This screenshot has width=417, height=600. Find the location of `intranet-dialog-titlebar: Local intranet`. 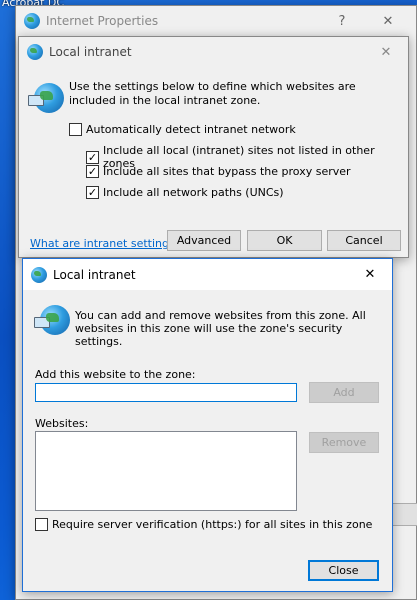

intranet-dialog-titlebar: Local intranet is located at coordinates (213, 52).